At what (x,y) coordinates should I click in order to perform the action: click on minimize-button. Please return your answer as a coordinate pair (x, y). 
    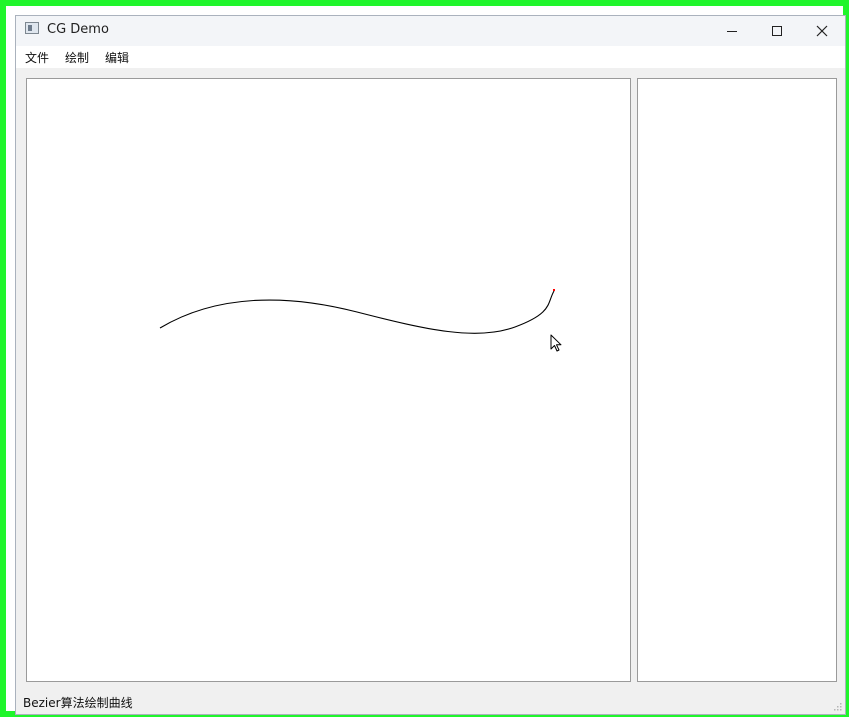
    Looking at the image, I should click on (731, 31).